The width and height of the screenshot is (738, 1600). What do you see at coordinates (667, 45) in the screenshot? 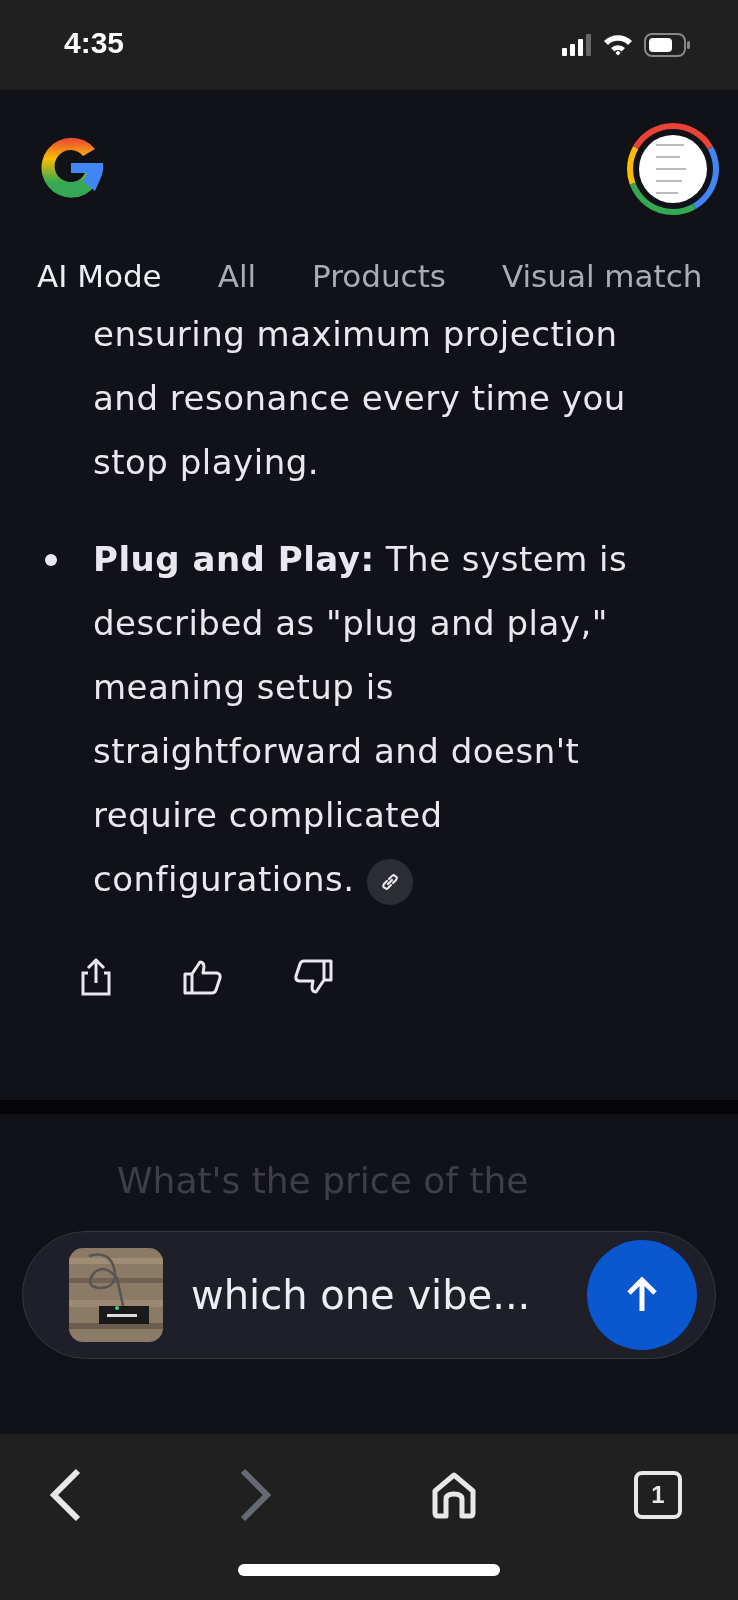
I see `battery-icon` at bounding box center [667, 45].